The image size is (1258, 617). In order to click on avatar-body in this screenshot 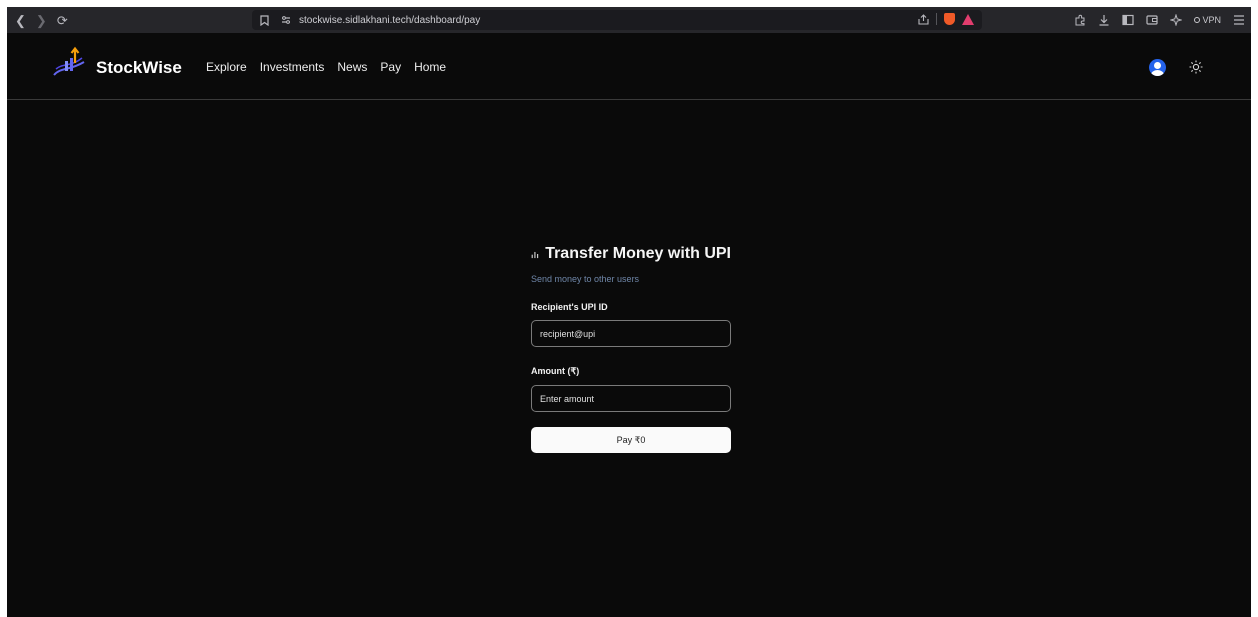, I will do `click(1157, 73)`.